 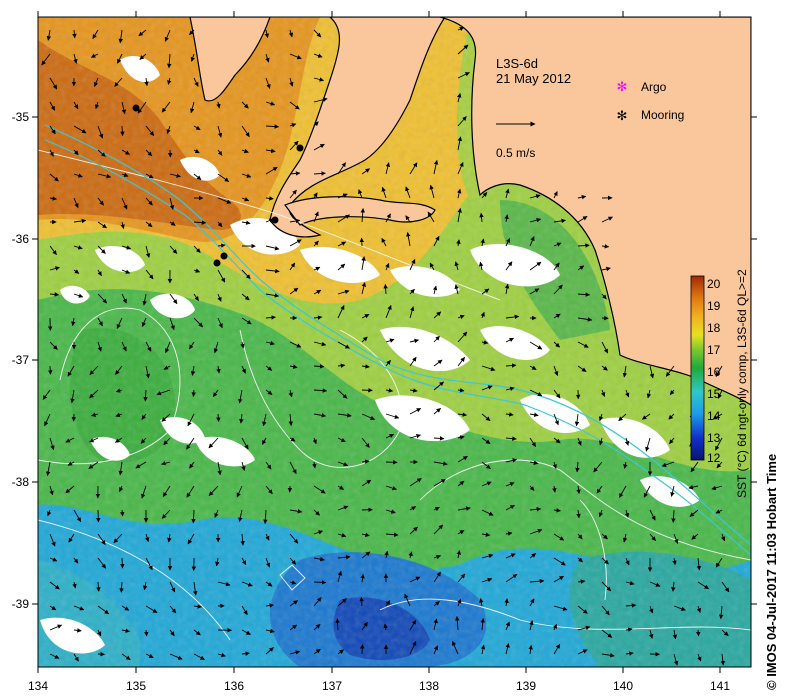 What do you see at coordinates (697, 368) in the screenshot?
I see `colorbar-gradient` at bounding box center [697, 368].